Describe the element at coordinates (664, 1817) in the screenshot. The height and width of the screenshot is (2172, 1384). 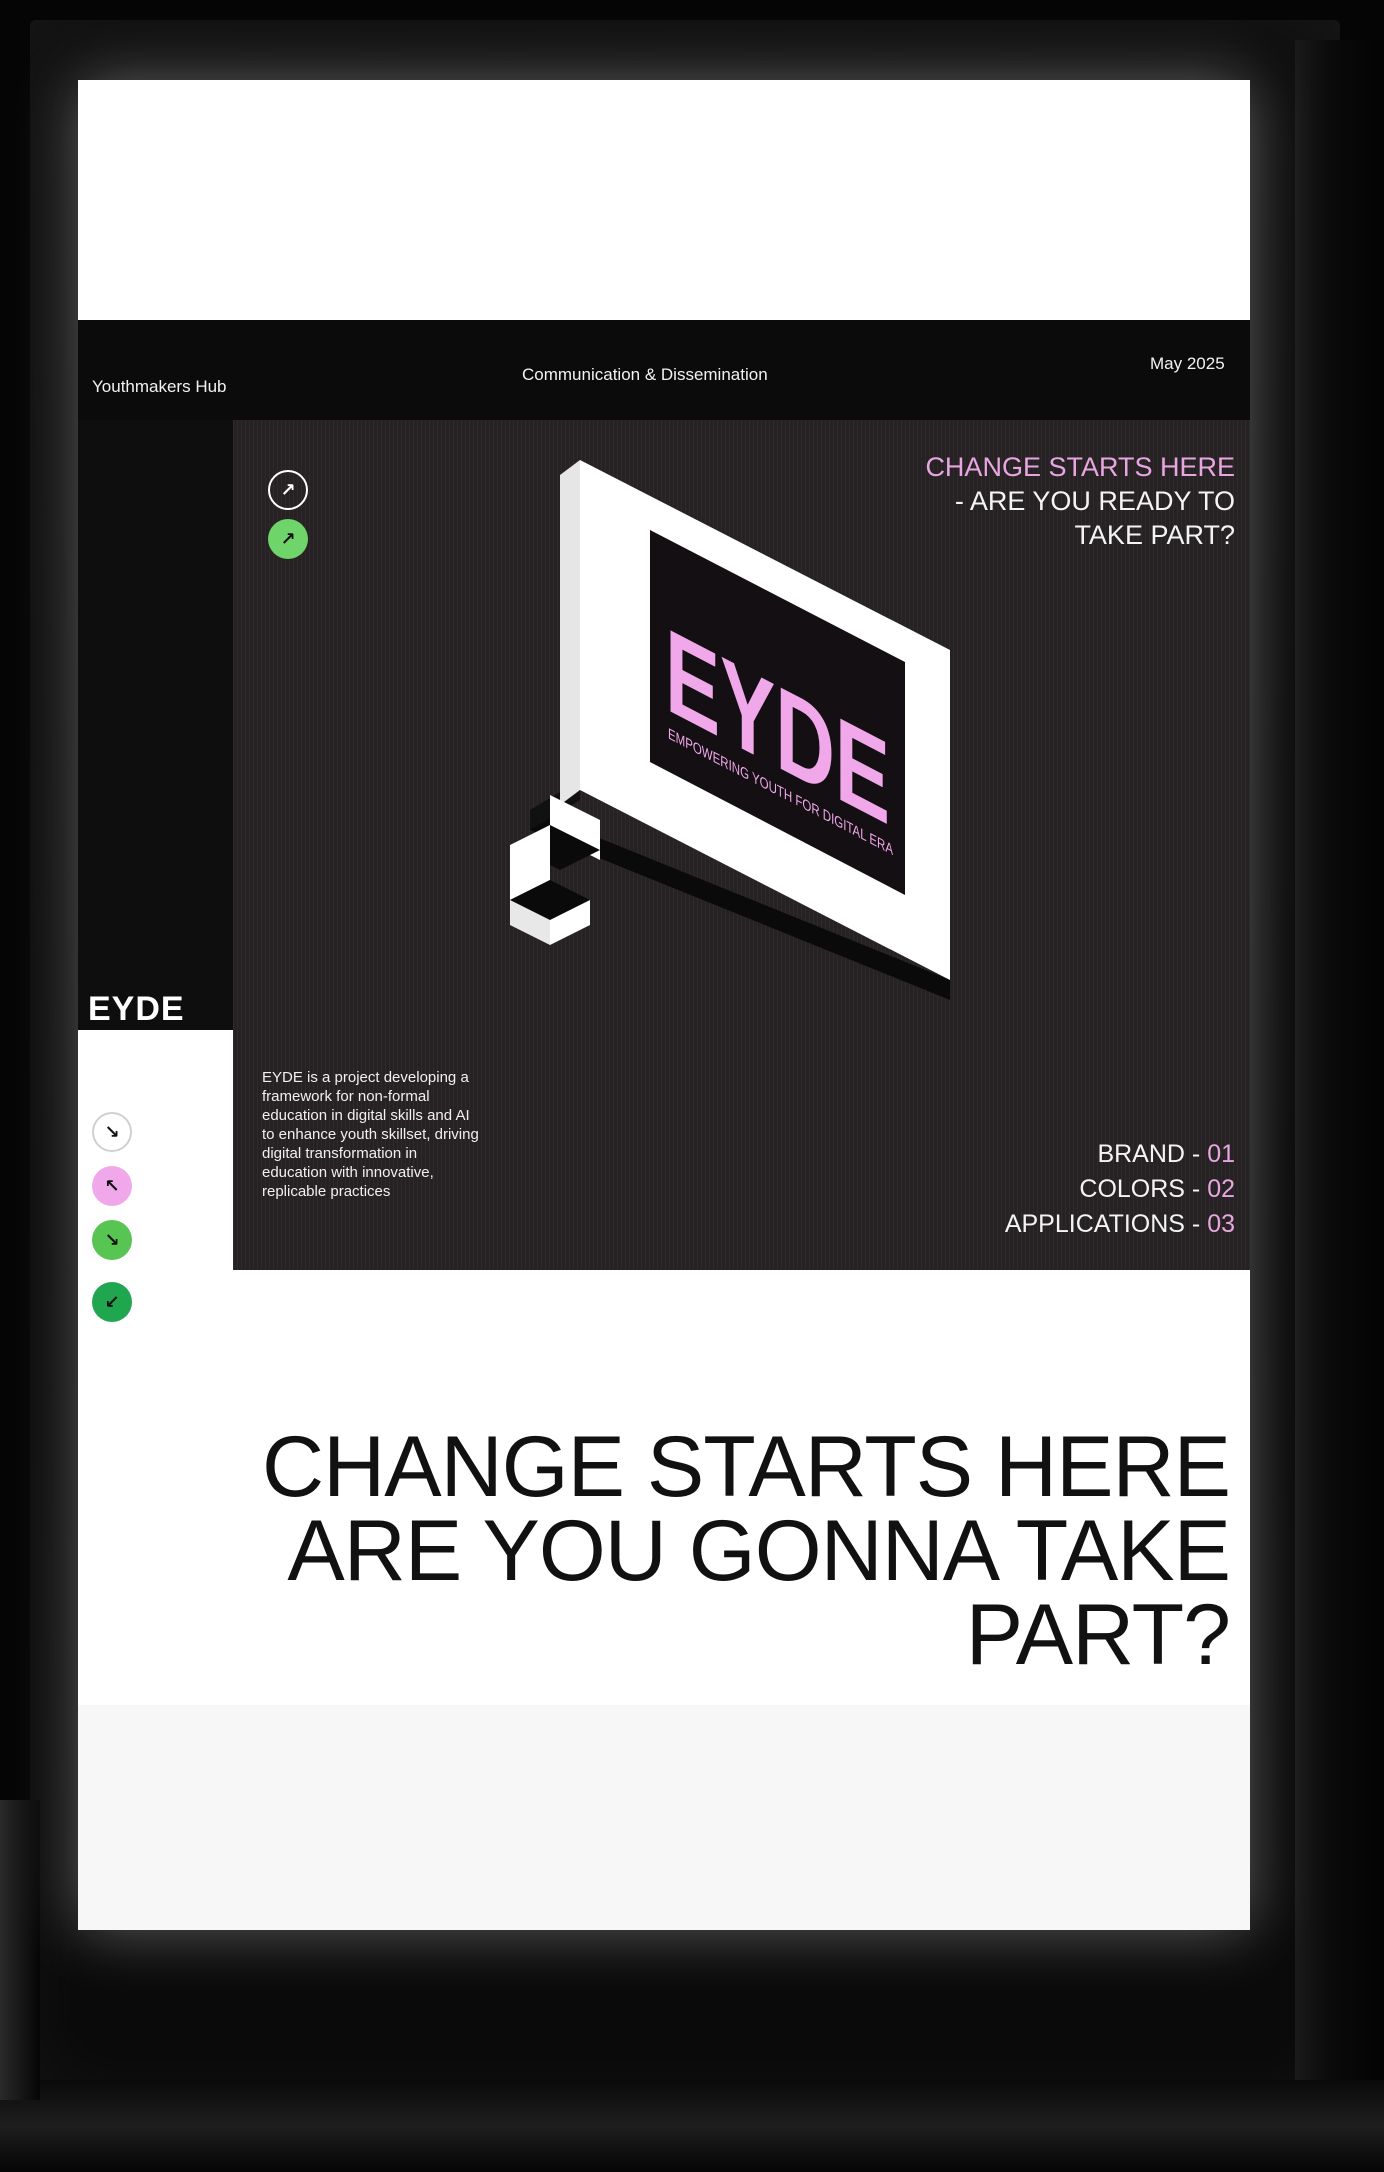
I see `poster-bottom` at that location.